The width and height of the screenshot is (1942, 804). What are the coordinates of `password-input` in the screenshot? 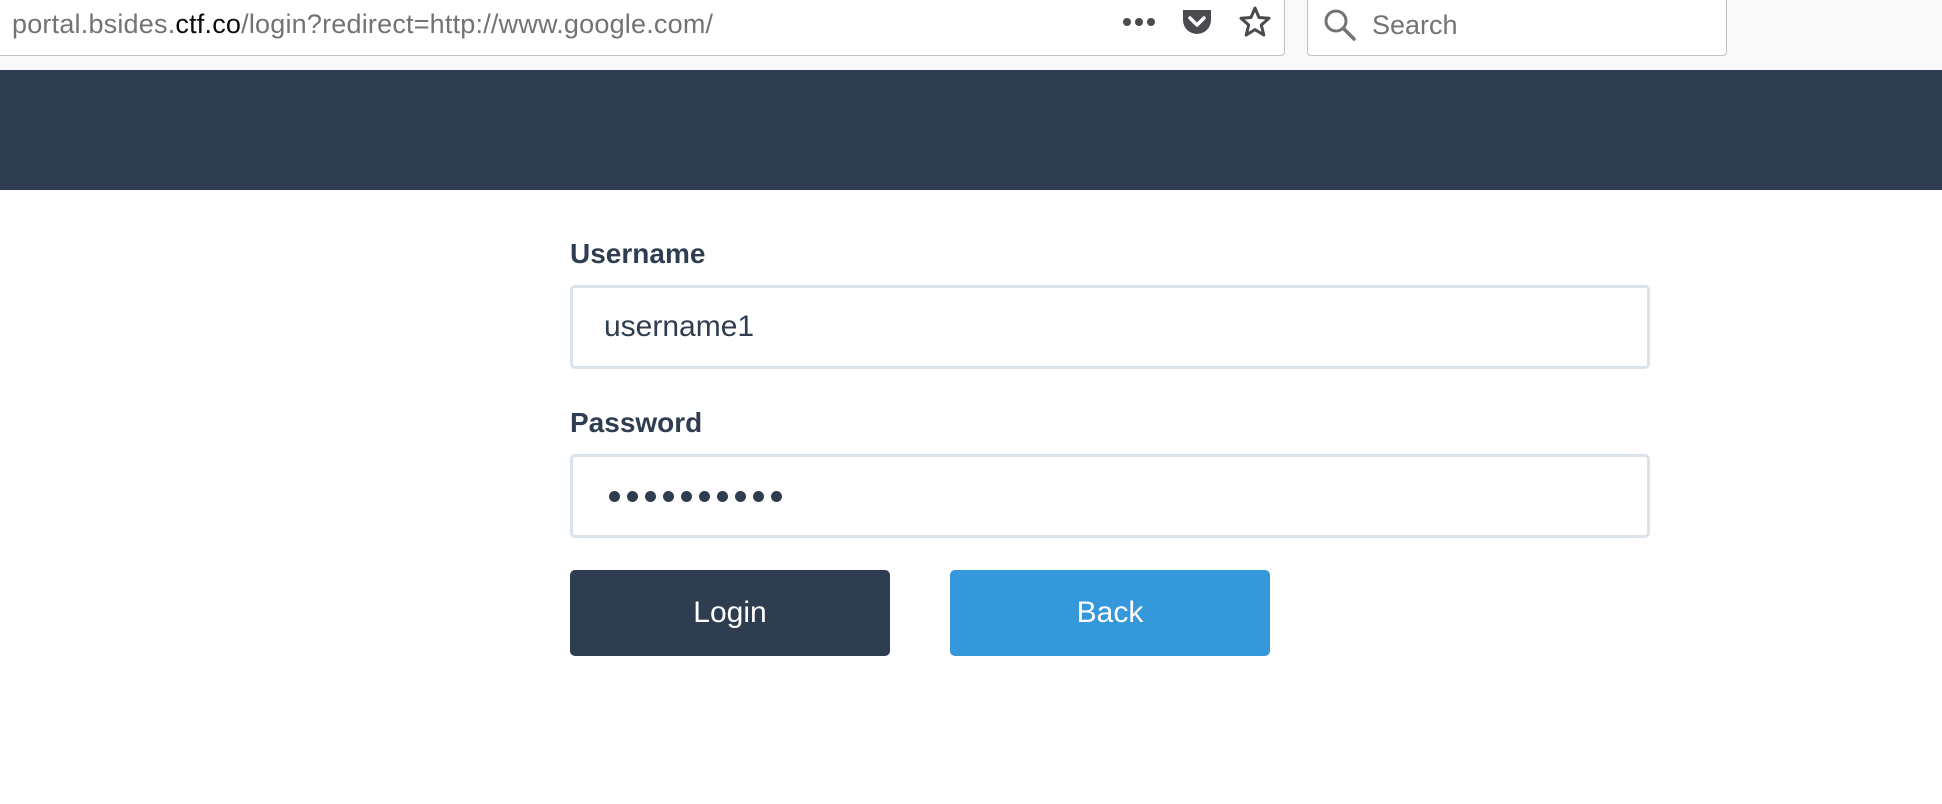 It's located at (1110, 496).